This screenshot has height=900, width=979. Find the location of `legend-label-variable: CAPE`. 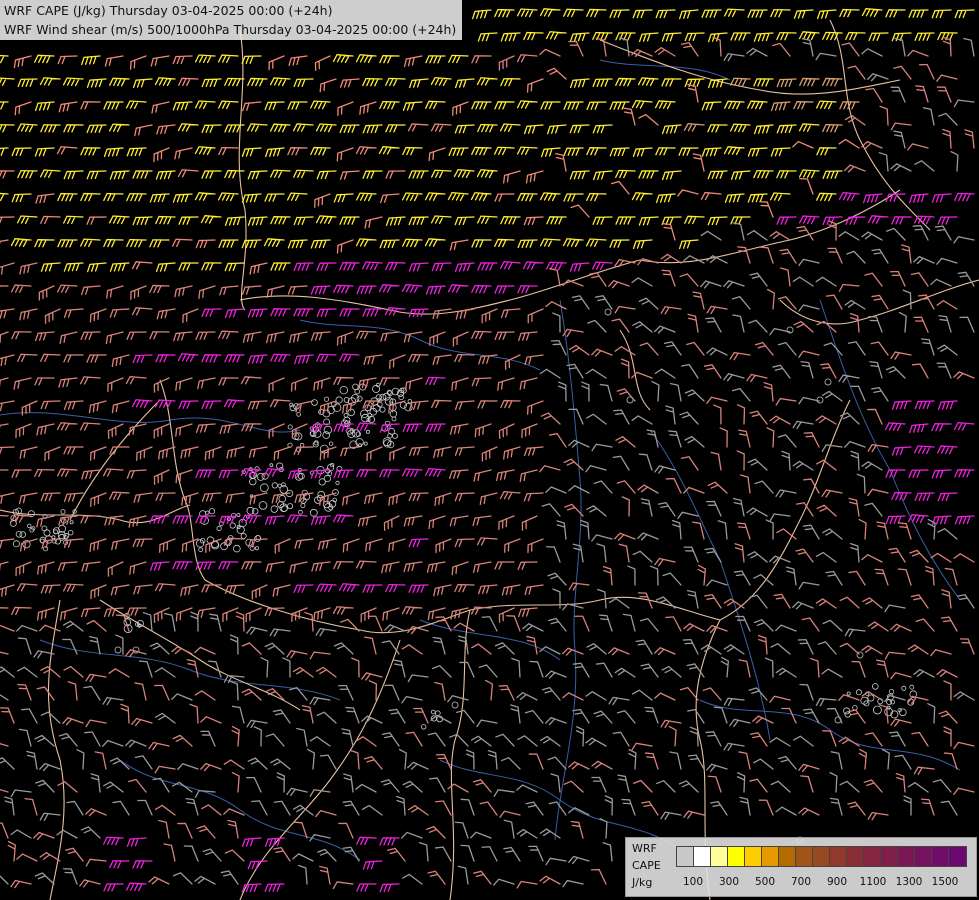

legend-label-variable: CAPE is located at coordinates (646, 865).